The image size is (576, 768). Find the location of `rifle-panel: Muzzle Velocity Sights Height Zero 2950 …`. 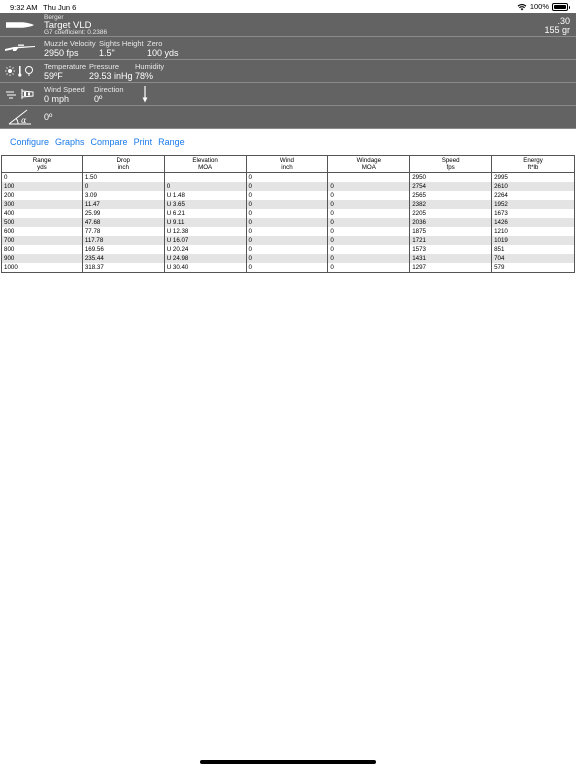

rifle-panel: Muzzle Velocity Sights Height Zero 2950 … is located at coordinates (288, 48).